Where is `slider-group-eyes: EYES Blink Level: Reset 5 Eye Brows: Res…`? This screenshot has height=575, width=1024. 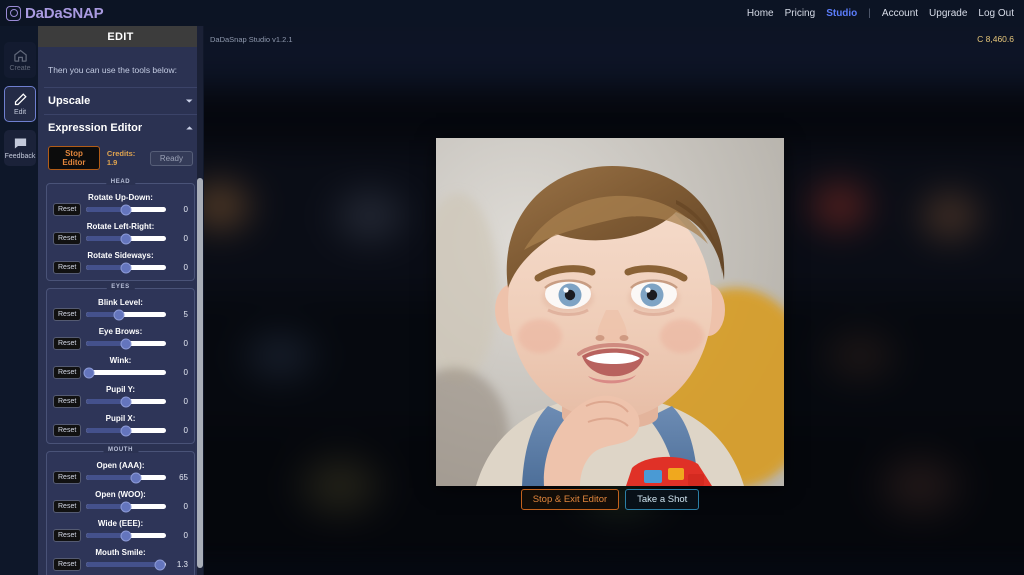
slider-group-eyes: EYES Blink Level: Reset 5 Eye Brows: Res… is located at coordinates (120, 364).